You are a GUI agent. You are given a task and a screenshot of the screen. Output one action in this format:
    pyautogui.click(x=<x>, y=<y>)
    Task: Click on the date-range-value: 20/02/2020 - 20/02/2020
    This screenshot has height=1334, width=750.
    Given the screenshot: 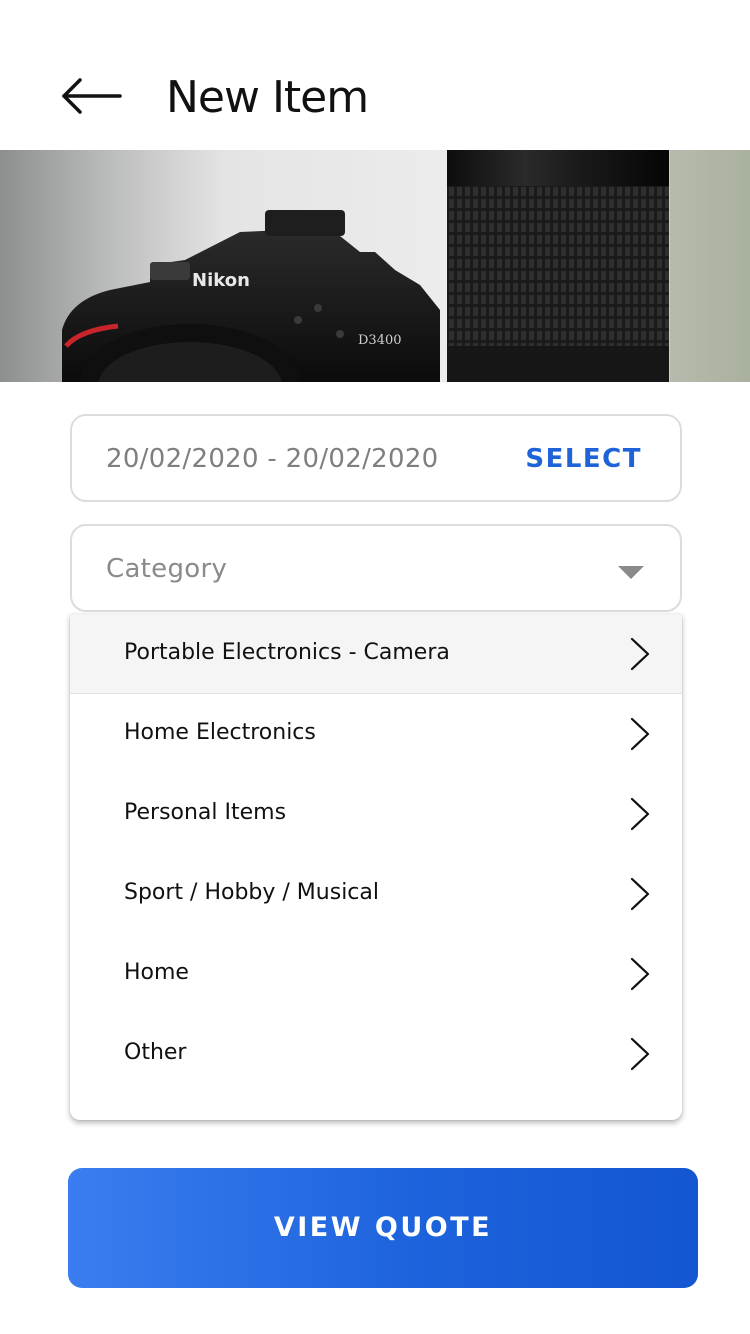 What is the action you would take?
    pyautogui.click(x=272, y=459)
    